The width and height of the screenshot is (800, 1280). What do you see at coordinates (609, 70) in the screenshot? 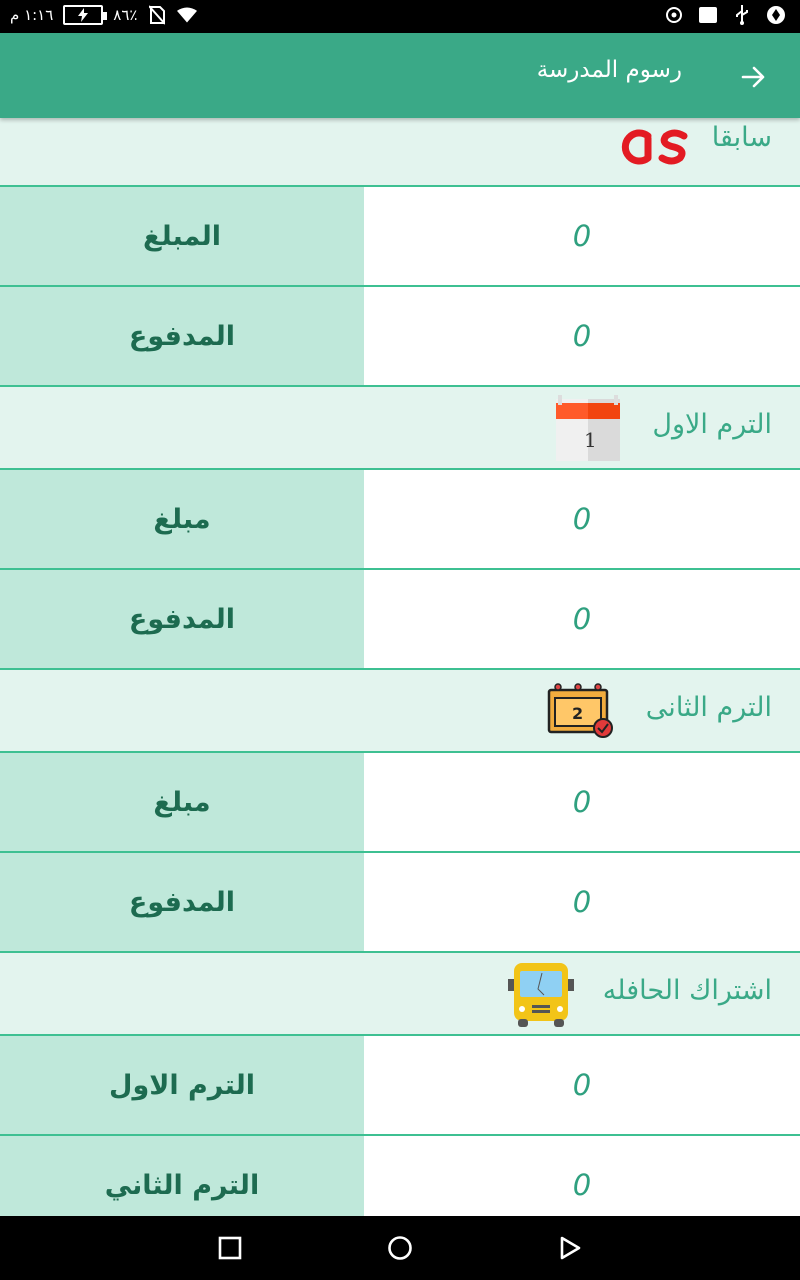
I see `page-title: رسوم المدرسة` at bounding box center [609, 70].